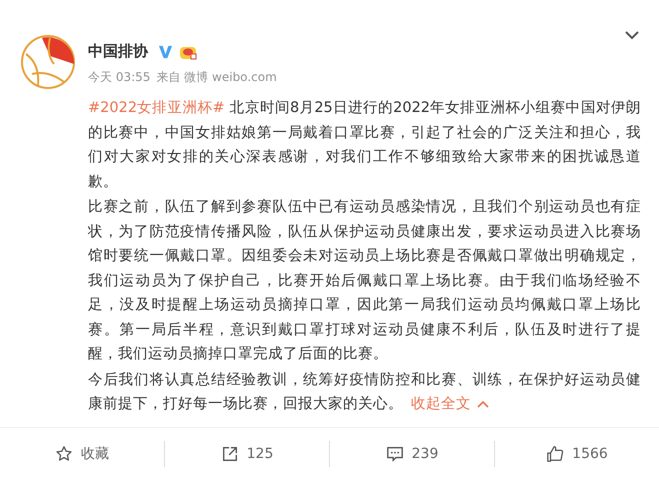 The width and height of the screenshot is (659, 479). Describe the element at coordinates (576, 453) in the screenshot. I see `like-button: 1566` at that location.